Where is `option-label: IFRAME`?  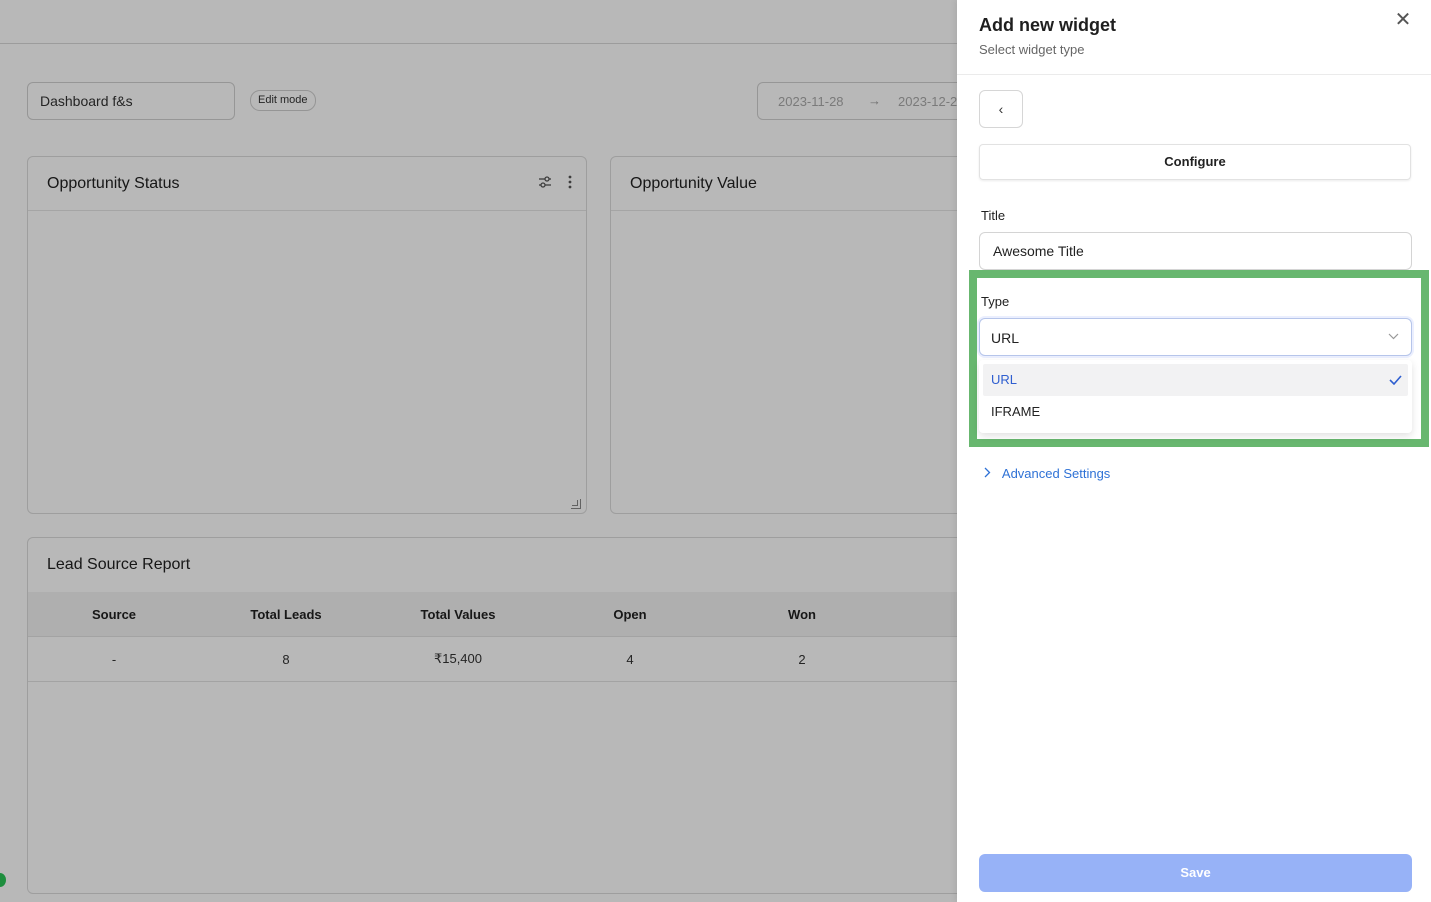 option-label: IFRAME is located at coordinates (1016, 411).